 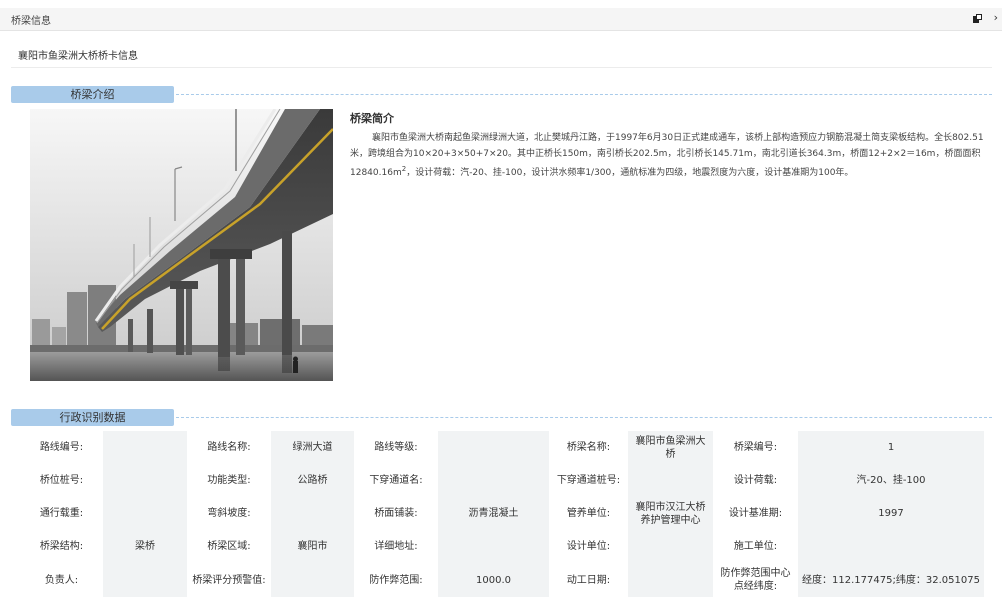 I want to click on field-label: 负责人:, so click(x=61, y=580).